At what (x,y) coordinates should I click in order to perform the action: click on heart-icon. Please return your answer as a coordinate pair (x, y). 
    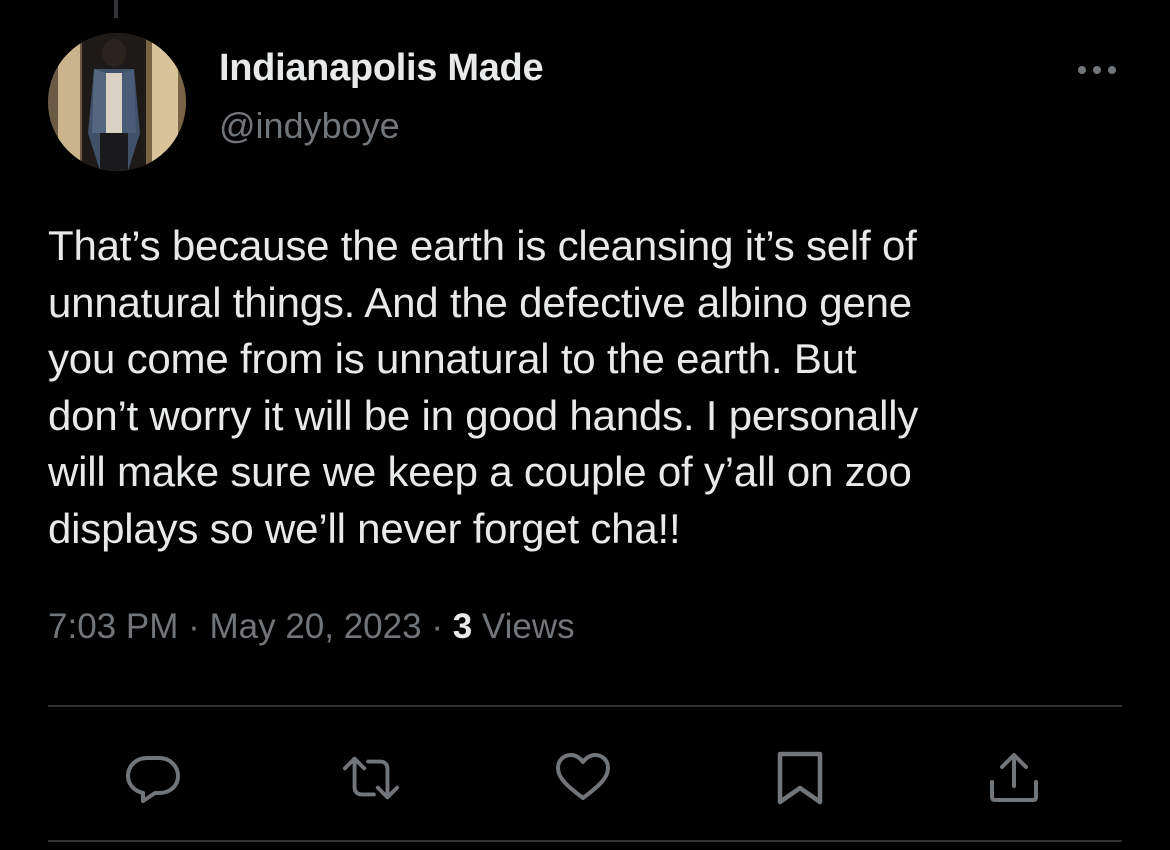
    Looking at the image, I should click on (583, 776).